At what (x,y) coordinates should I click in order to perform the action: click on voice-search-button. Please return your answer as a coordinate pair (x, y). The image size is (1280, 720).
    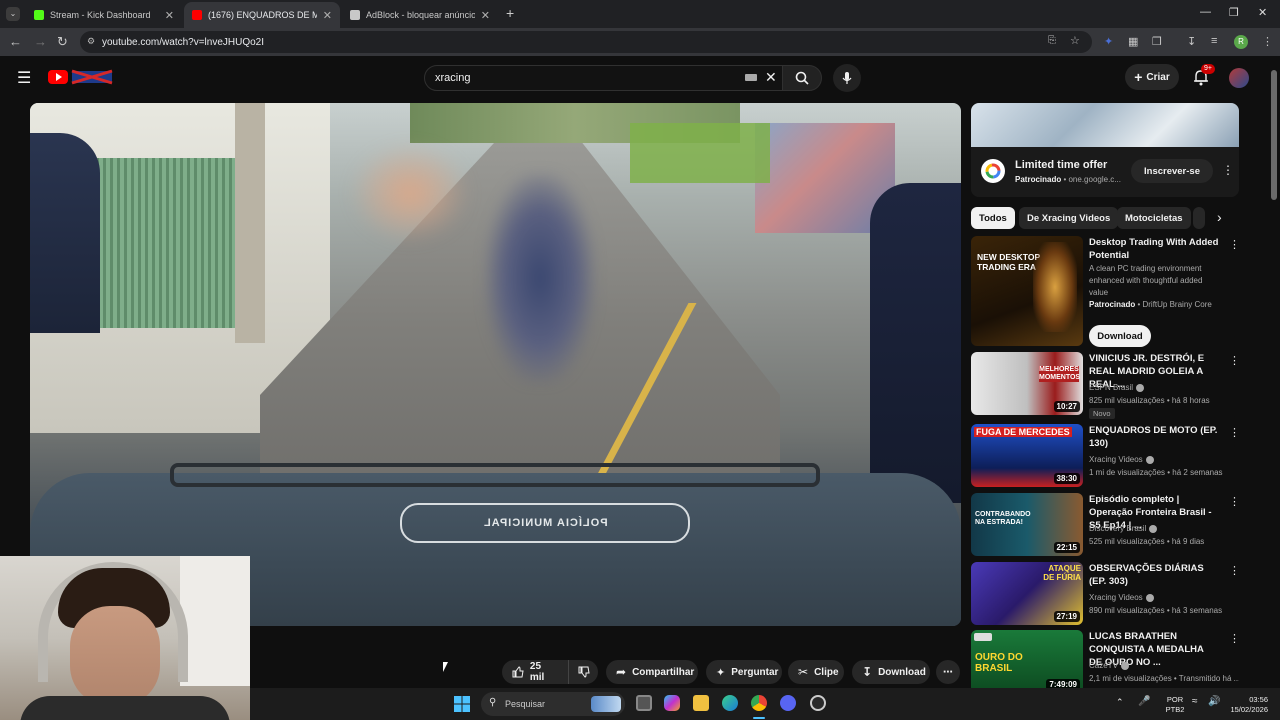
    Looking at the image, I should click on (847, 78).